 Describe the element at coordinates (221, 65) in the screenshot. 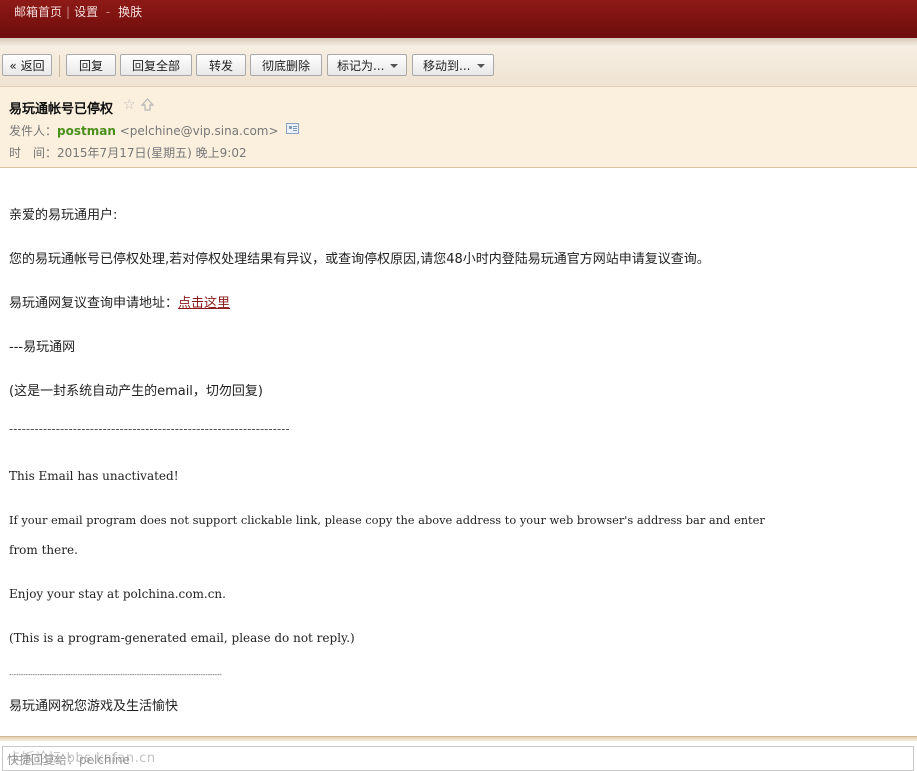

I see `forward-button: 转发` at that location.